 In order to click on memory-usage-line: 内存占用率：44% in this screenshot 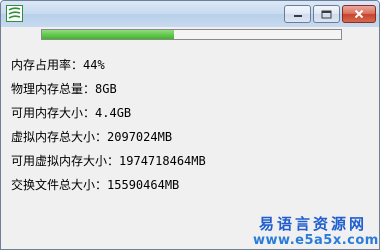, I will do `click(58, 65)`.